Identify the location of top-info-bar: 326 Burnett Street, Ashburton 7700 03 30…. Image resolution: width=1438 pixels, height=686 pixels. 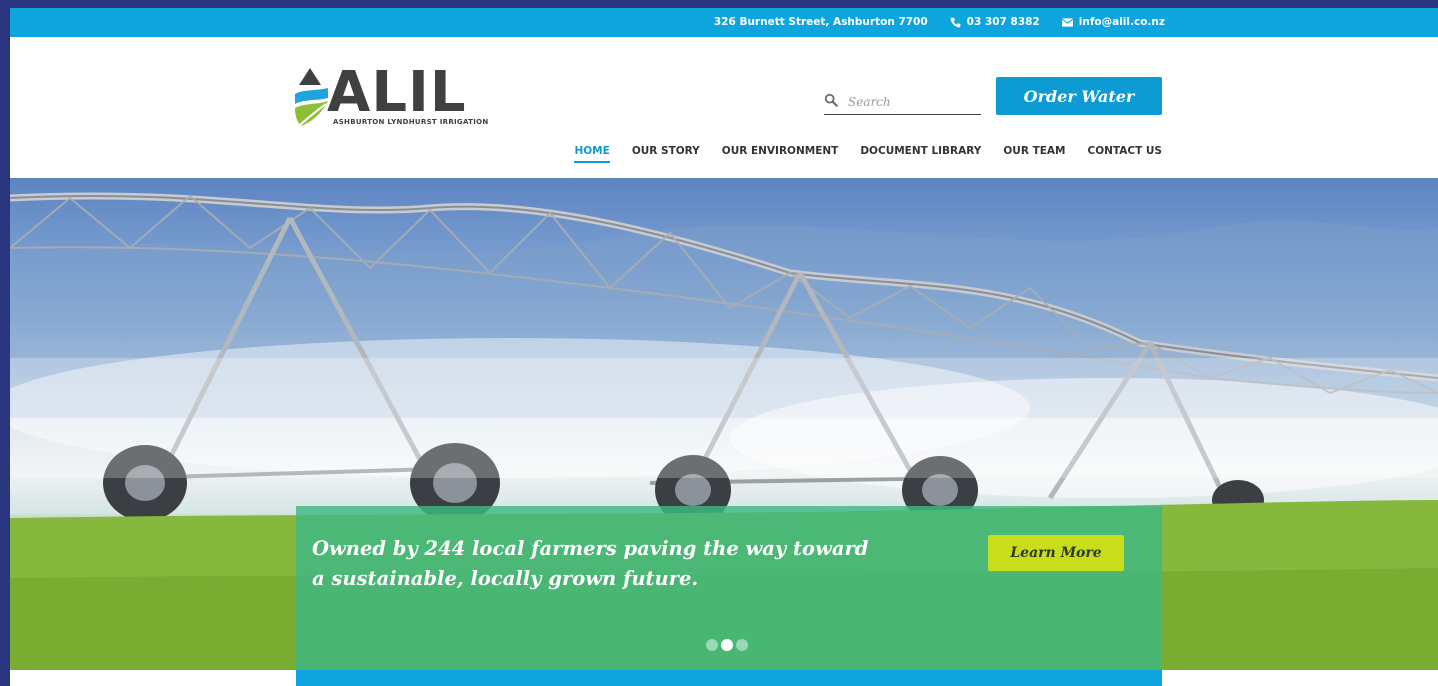
(724, 22).